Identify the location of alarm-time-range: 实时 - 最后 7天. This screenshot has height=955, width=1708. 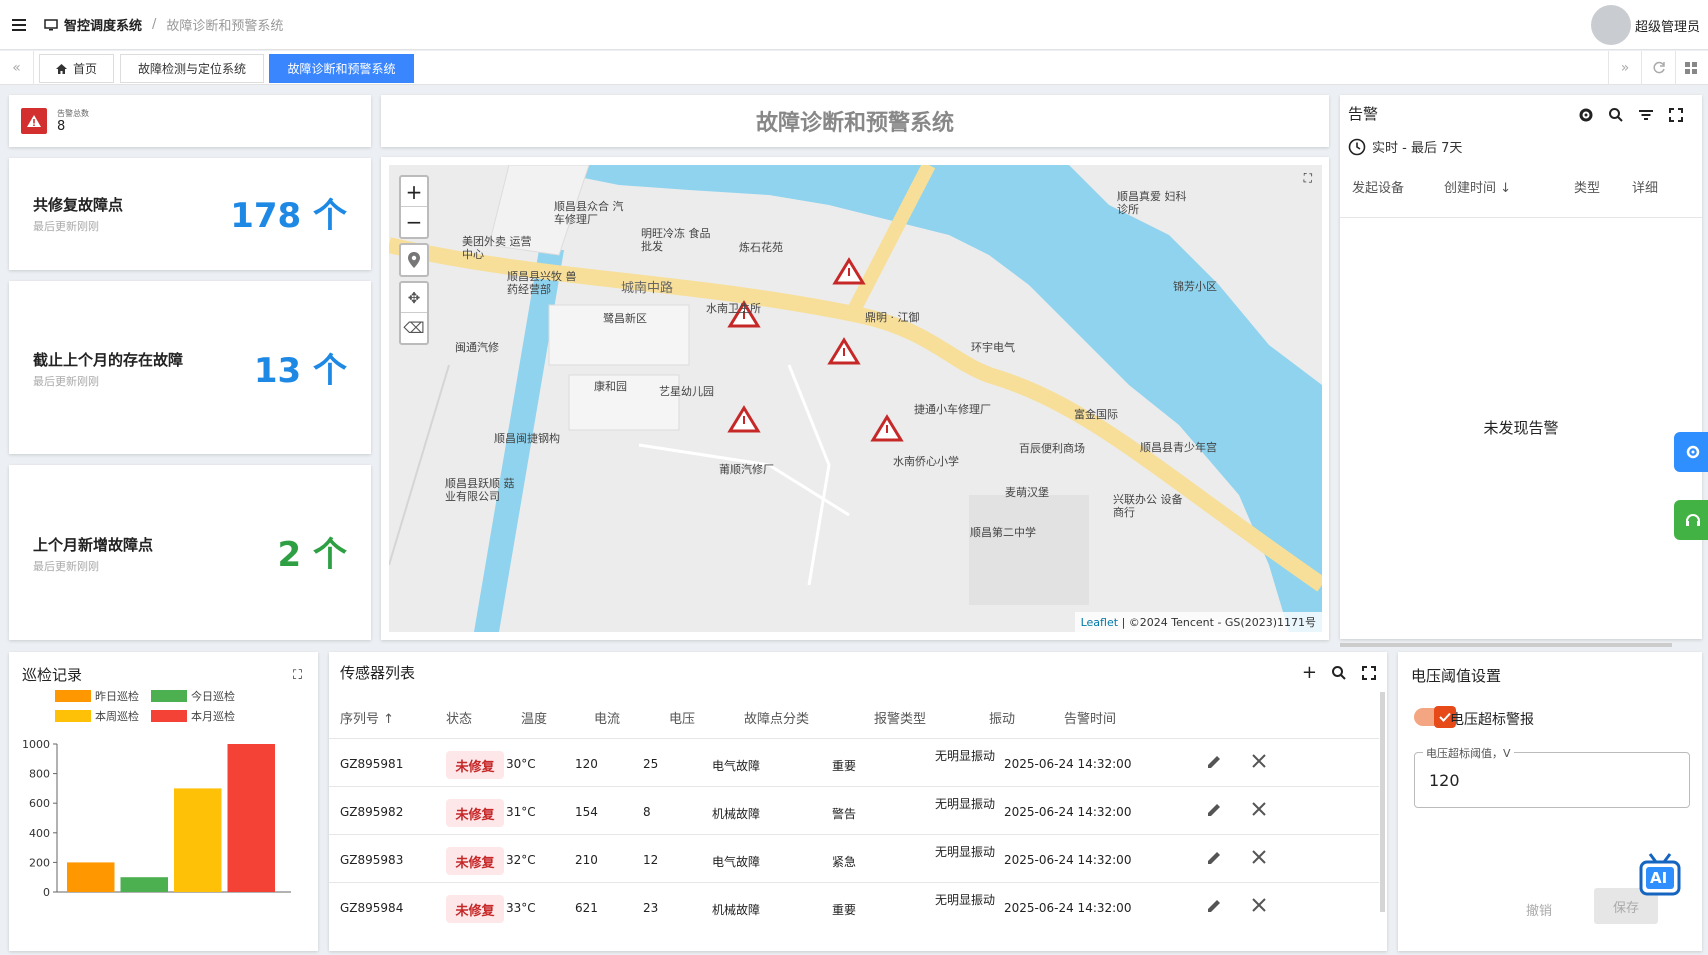
(1405, 146).